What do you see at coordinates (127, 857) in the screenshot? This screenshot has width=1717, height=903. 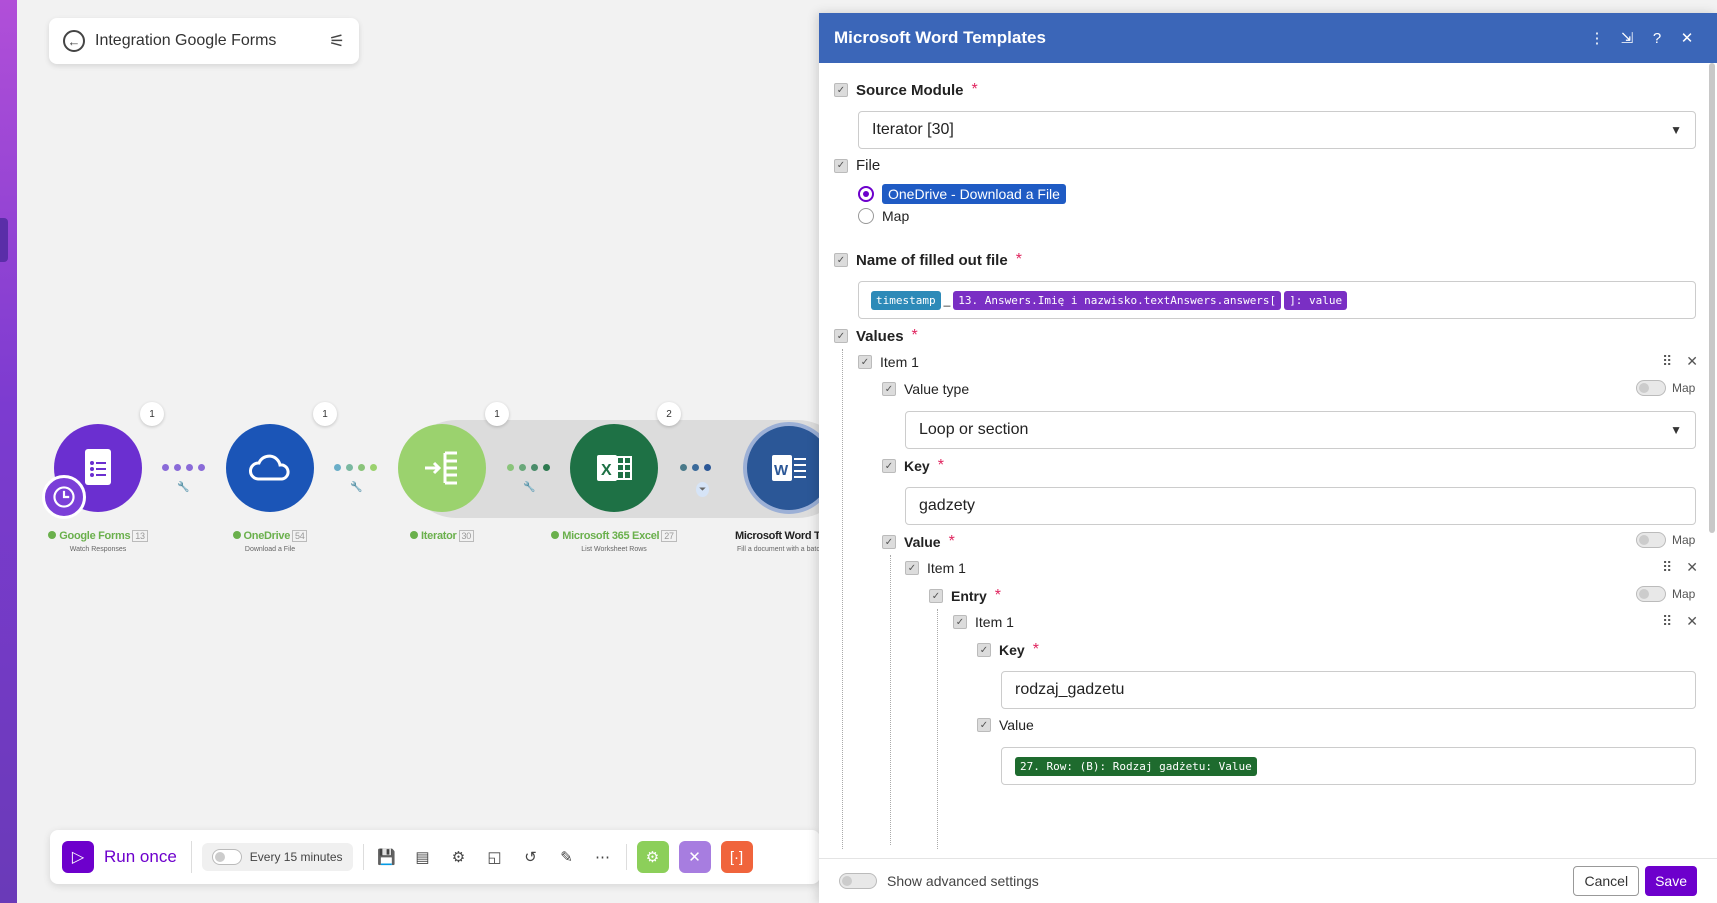 I see `run-once-button: ▷ Run once` at bounding box center [127, 857].